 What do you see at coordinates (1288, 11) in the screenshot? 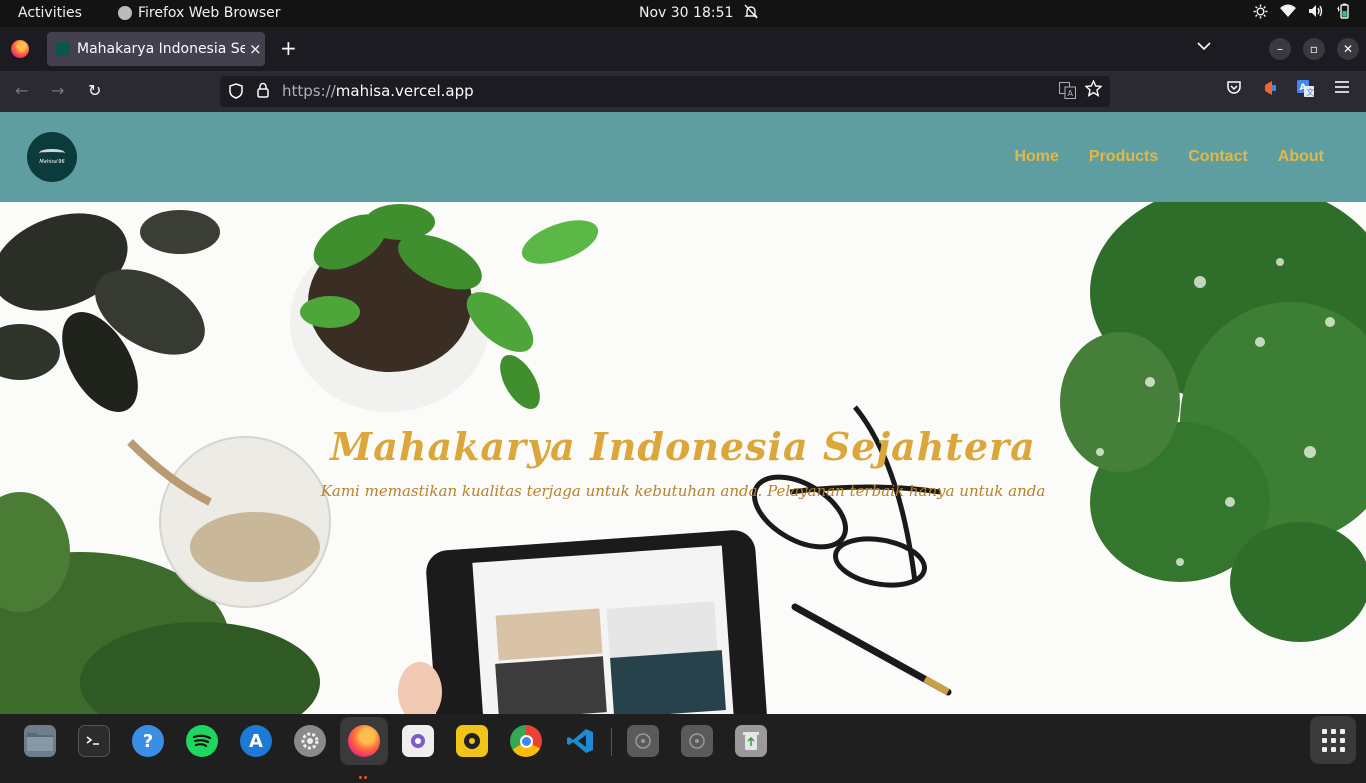
I see `wifi-icon` at bounding box center [1288, 11].